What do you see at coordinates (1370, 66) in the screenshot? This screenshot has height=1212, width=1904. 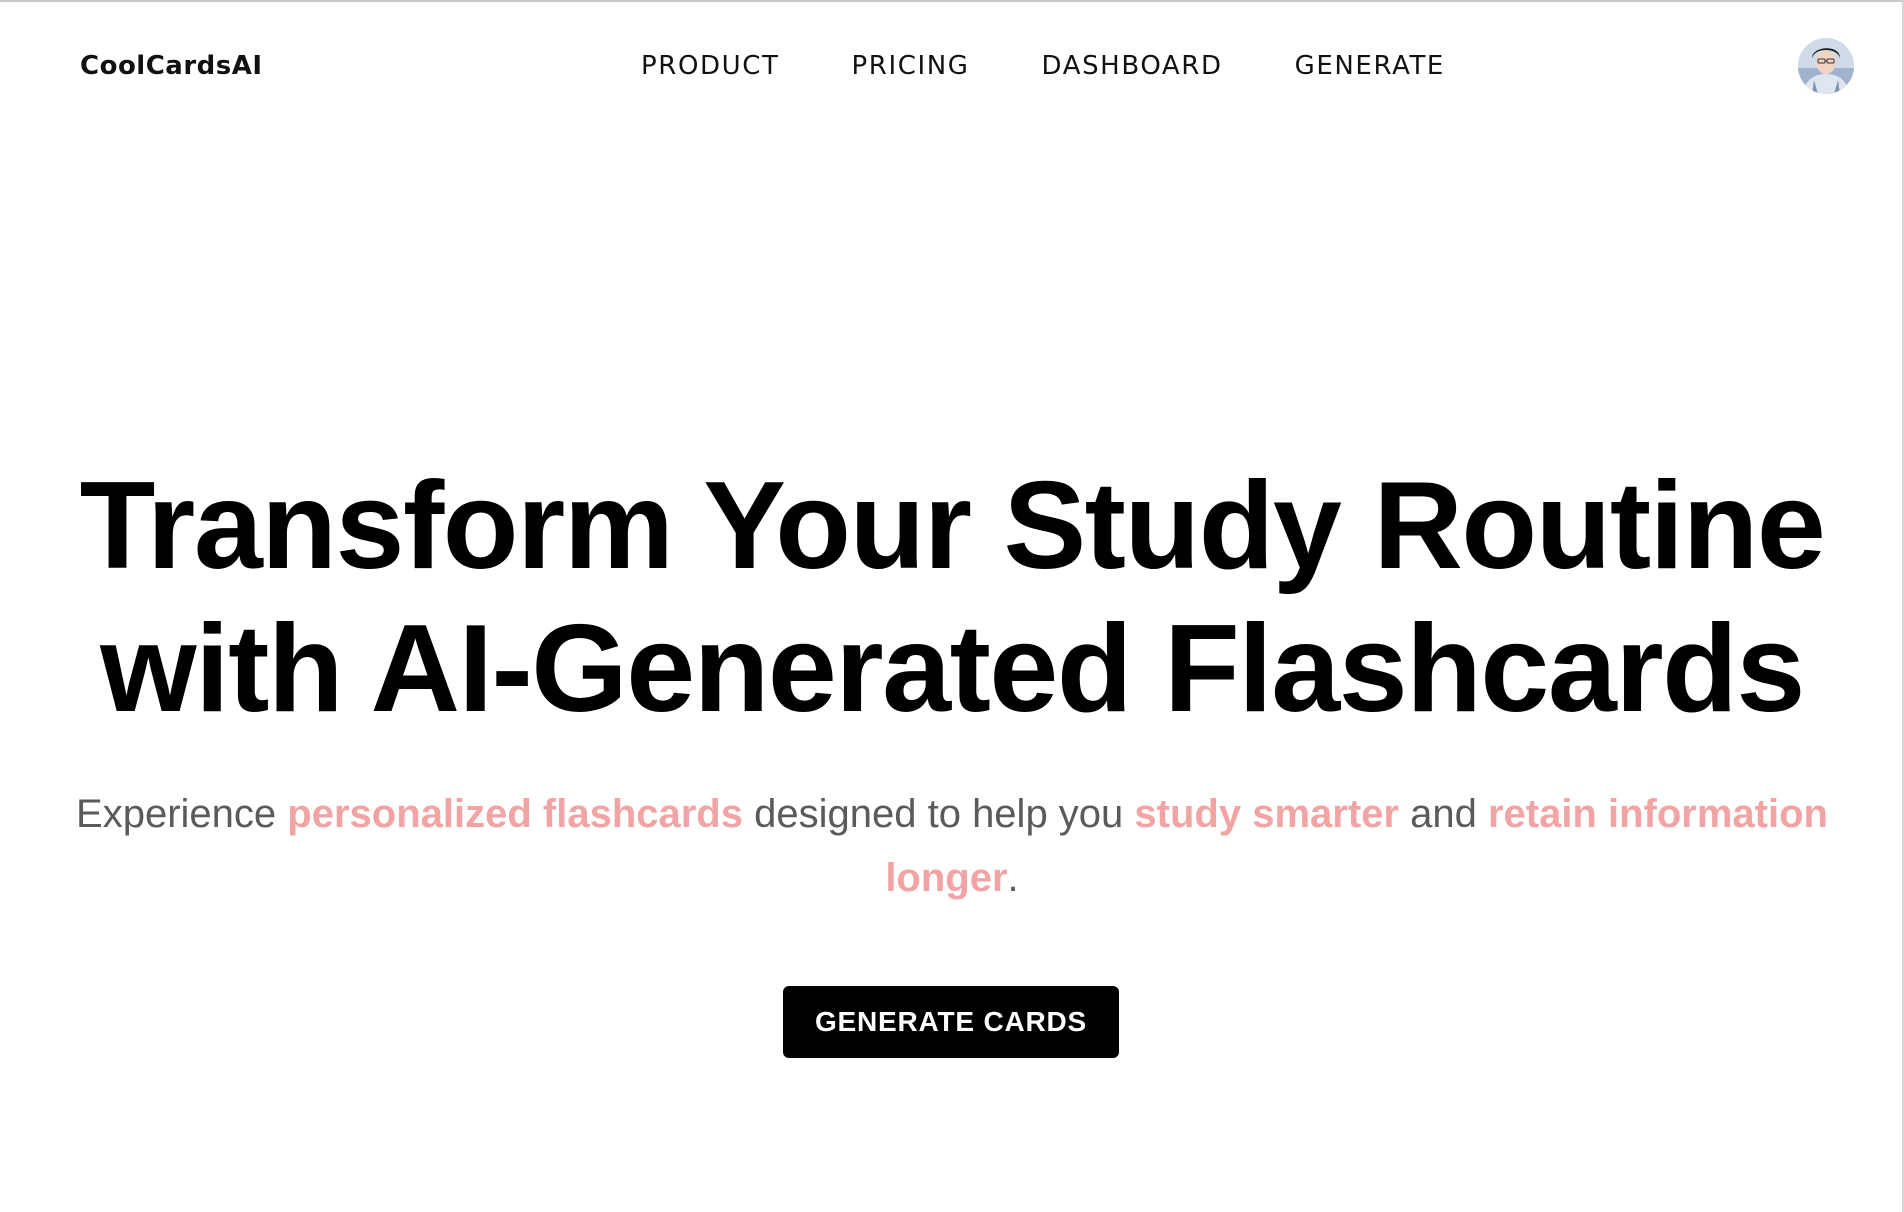 I see `nav-link-generate: GENERATE` at bounding box center [1370, 66].